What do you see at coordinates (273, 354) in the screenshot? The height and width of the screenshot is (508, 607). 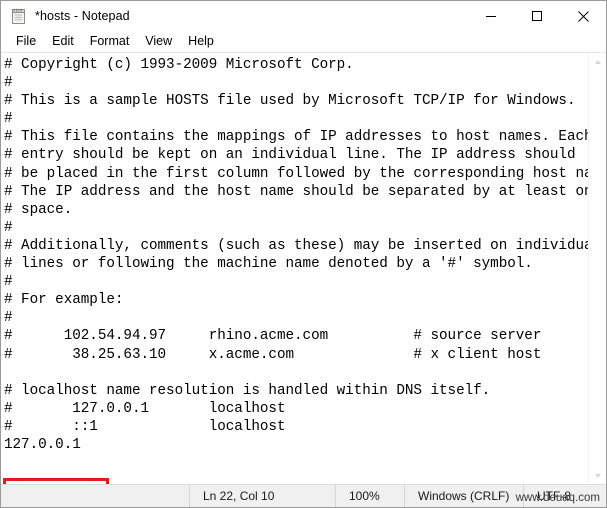 I see `editor-line: # 38.25.63.10 x.acme.com # x client host` at bounding box center [273, 354].